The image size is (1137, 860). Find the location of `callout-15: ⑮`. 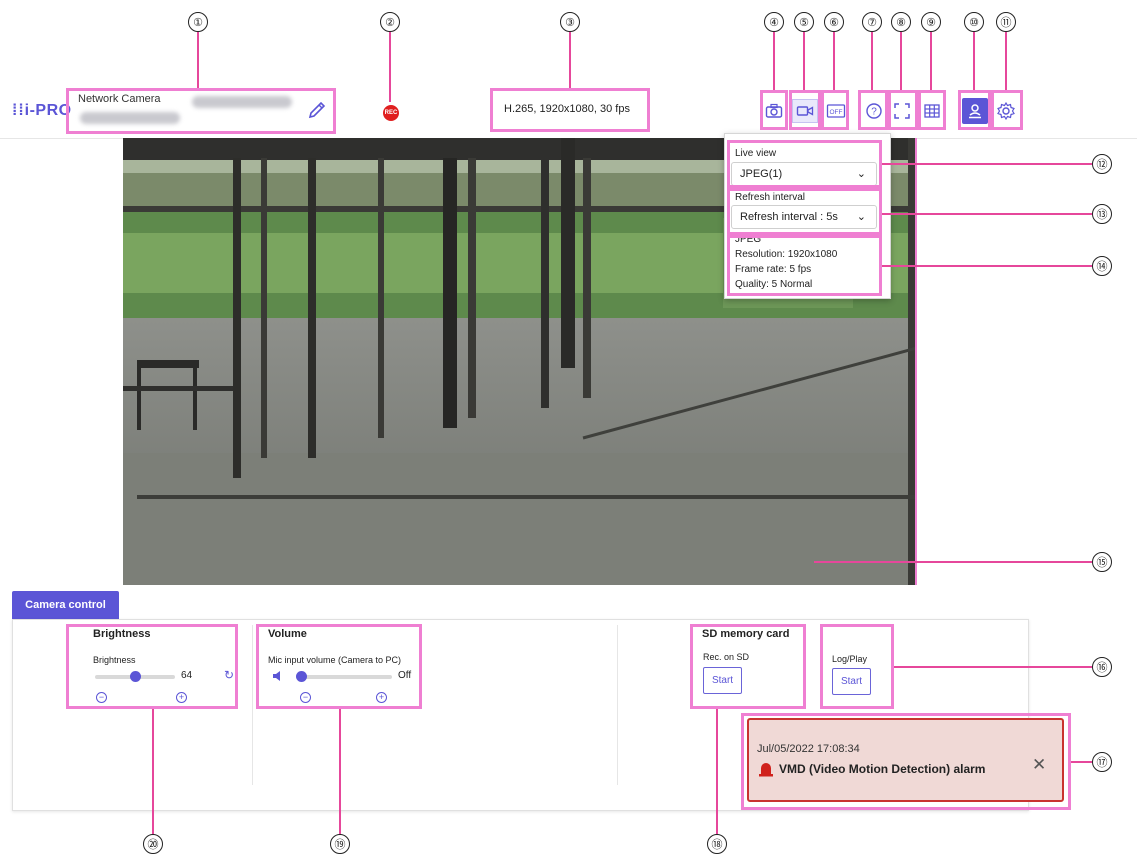

callout-15: ⑮ is located at coordinates (1102, 562).